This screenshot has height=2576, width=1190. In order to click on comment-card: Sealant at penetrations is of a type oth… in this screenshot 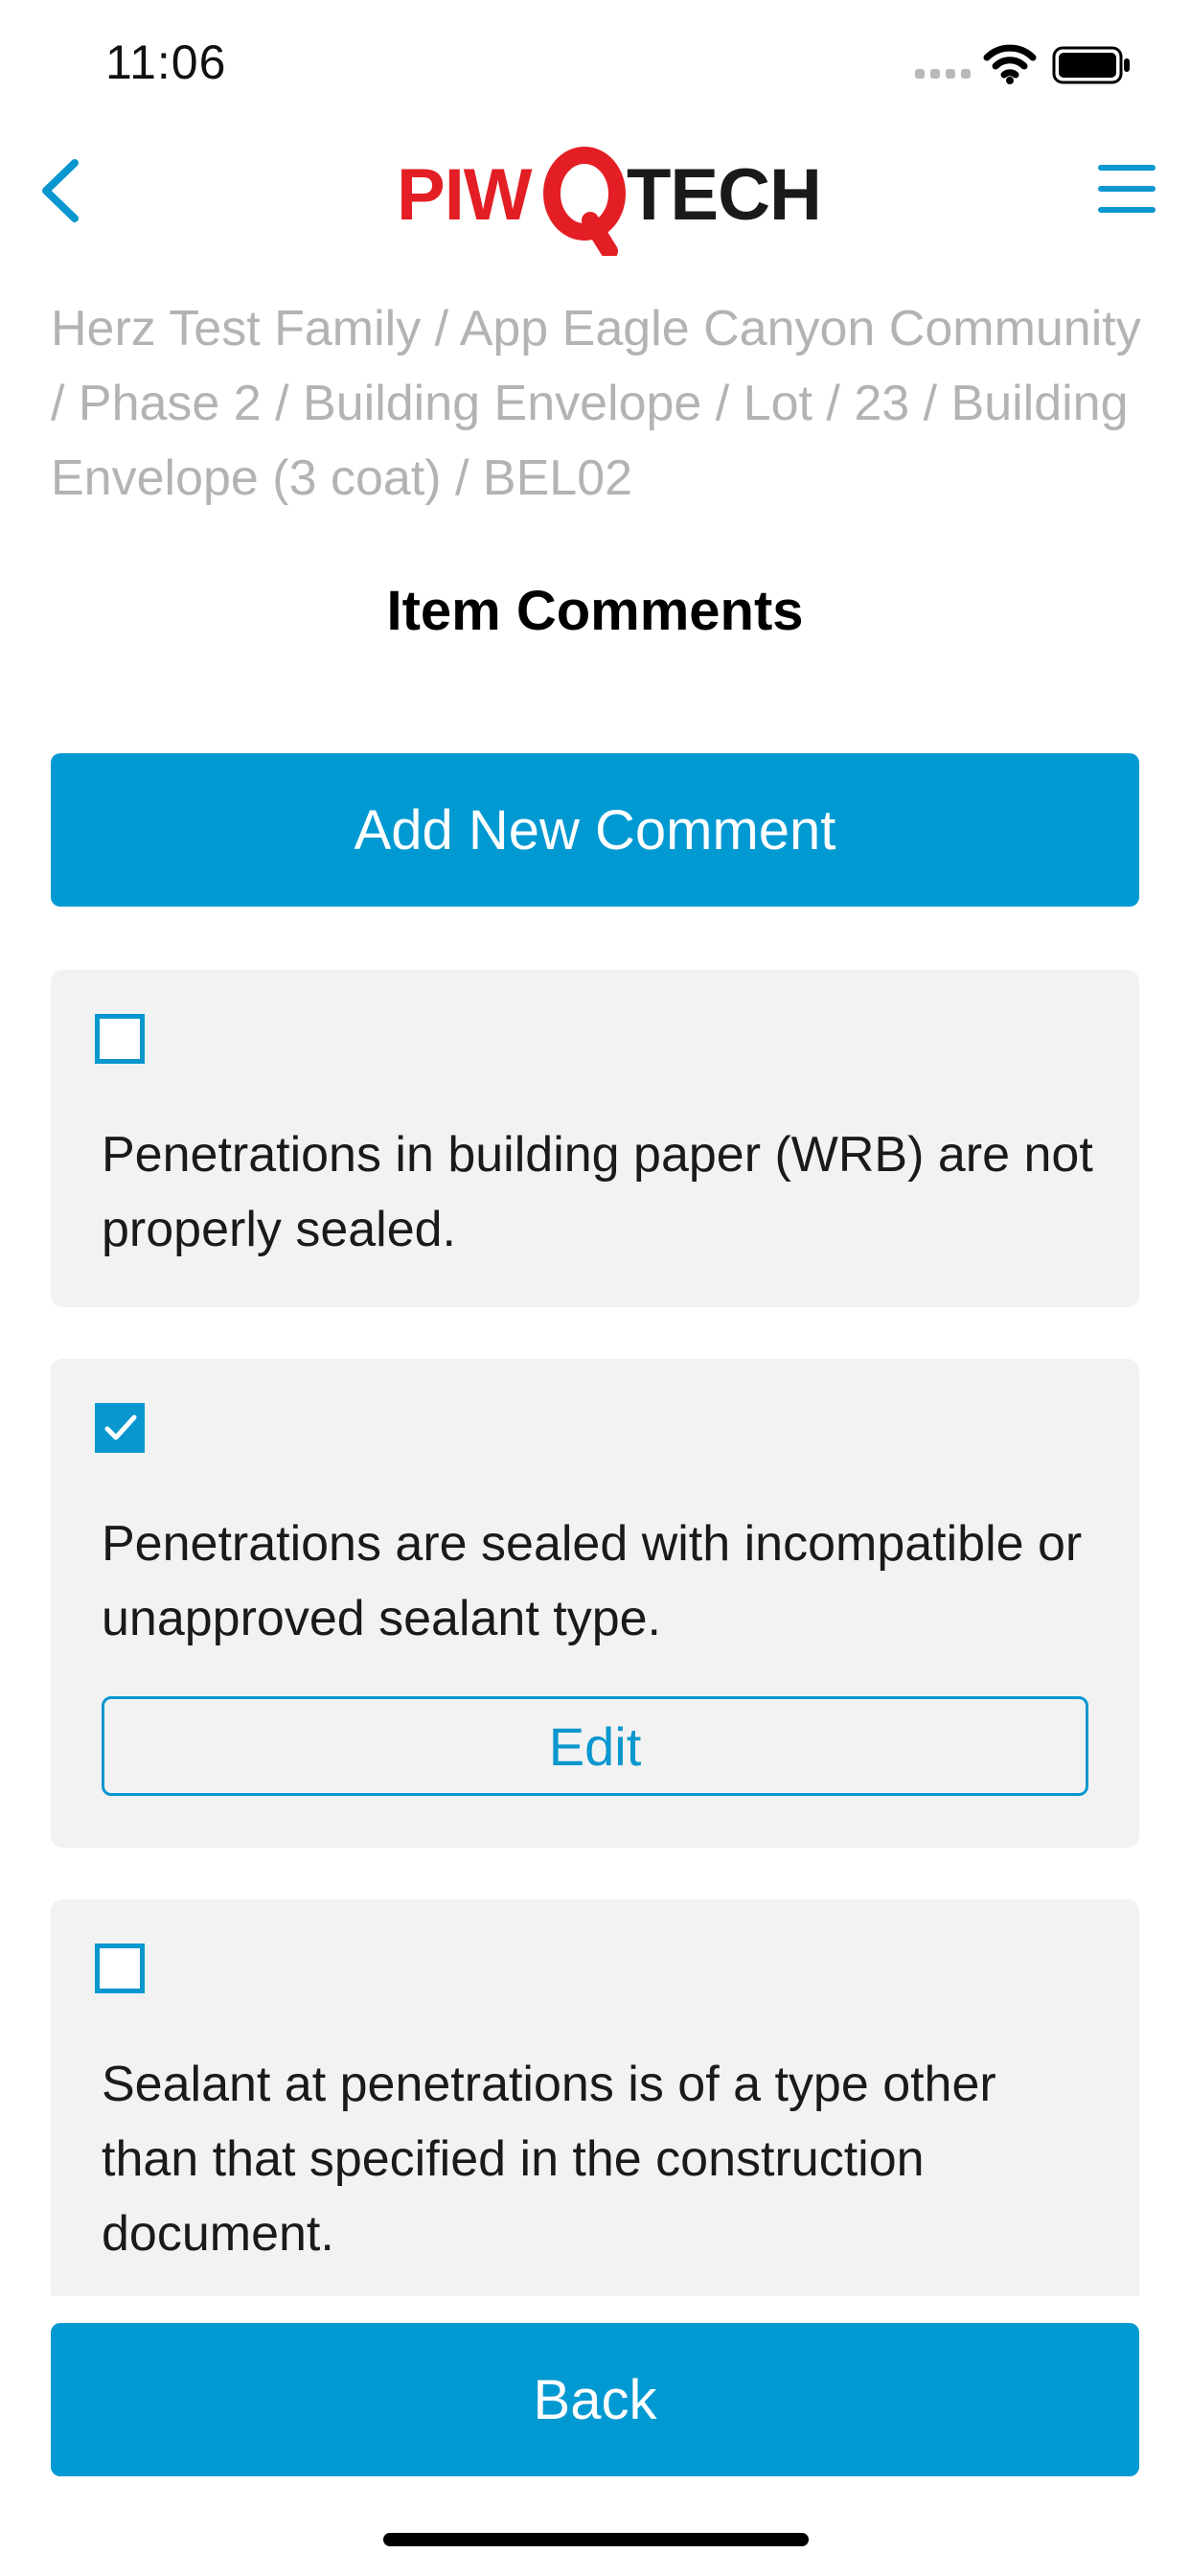, I will do `click(595, 2097)`.